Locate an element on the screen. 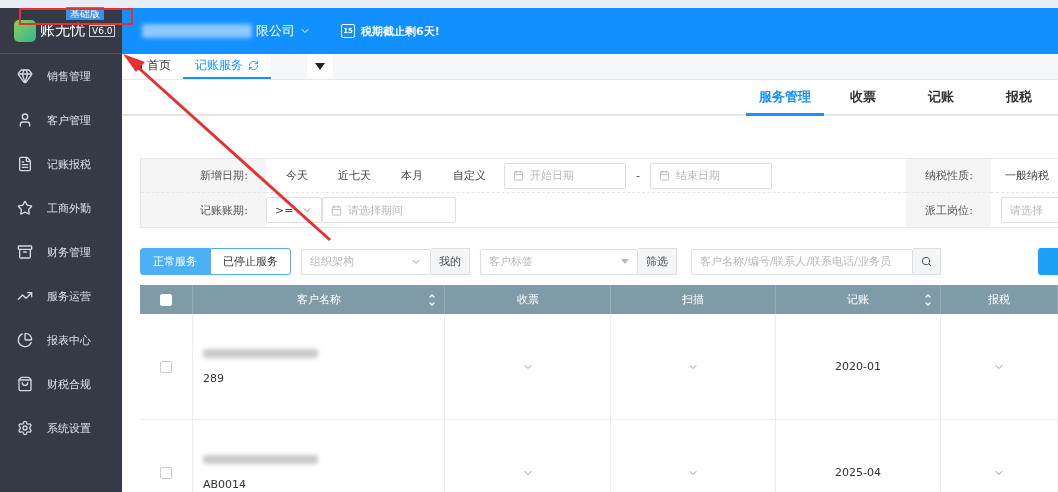 The height and width of the screenshot is (492, 1058). column-header: 报税 is located at coordinates (999, 299).